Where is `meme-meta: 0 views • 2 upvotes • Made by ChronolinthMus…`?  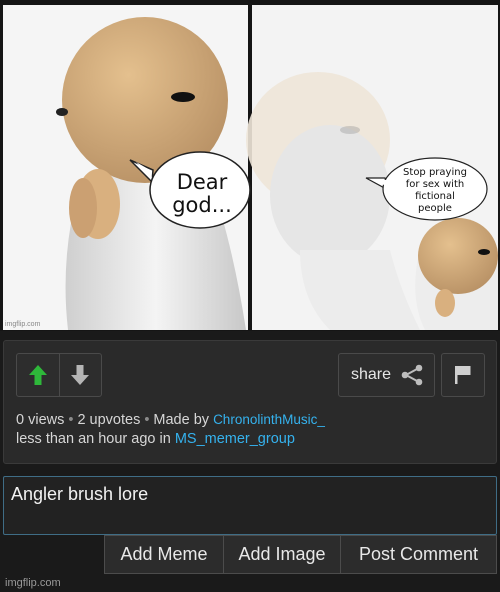 meme-meta: 0 views • 2 upvotes • Made by ChronolinthMus… is located at coordinates (170, 429).